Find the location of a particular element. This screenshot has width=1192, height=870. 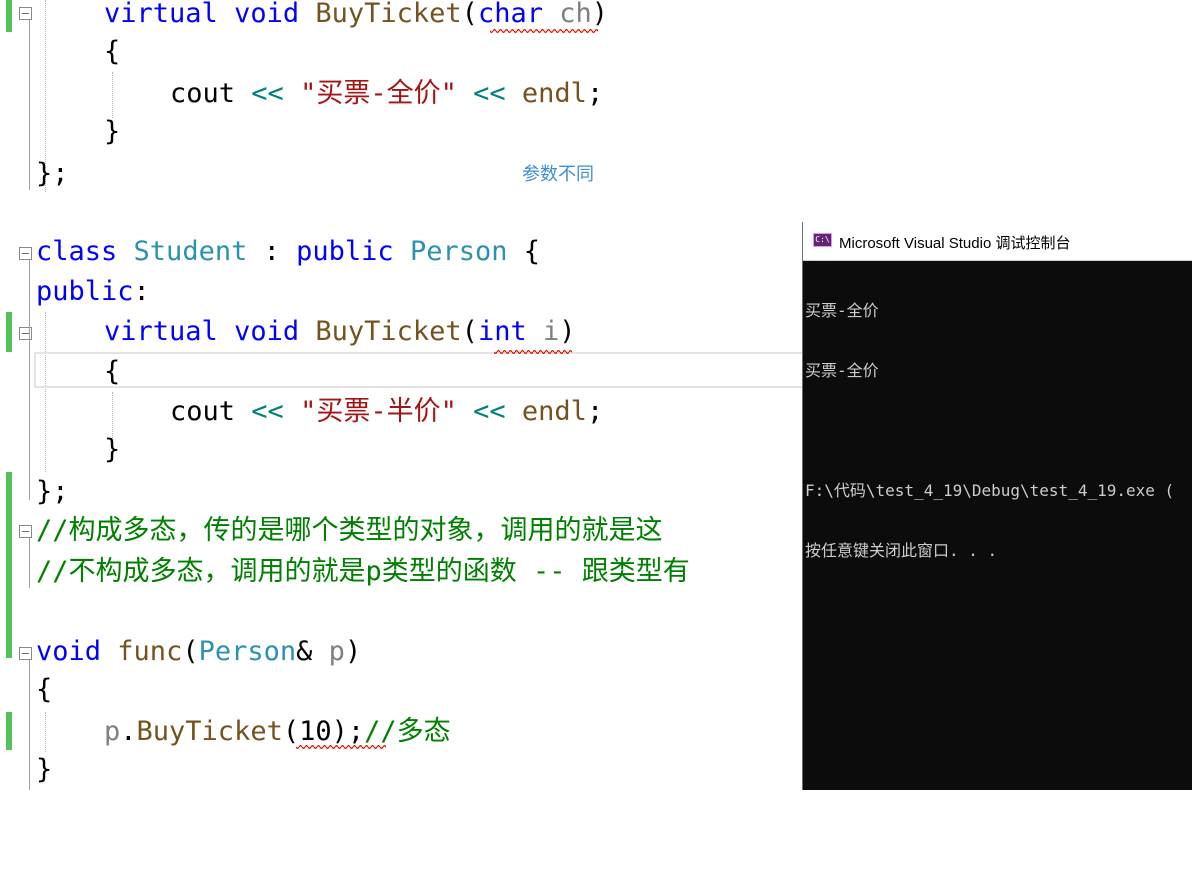

code-line: }; is located at coordinates (596, 174).